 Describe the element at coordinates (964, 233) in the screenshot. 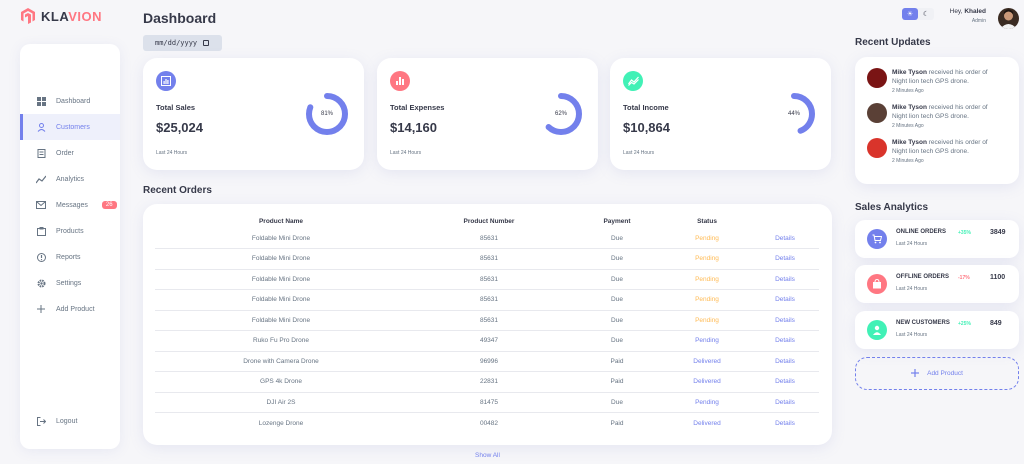

I see `analytics-percent: +35%` at that location.